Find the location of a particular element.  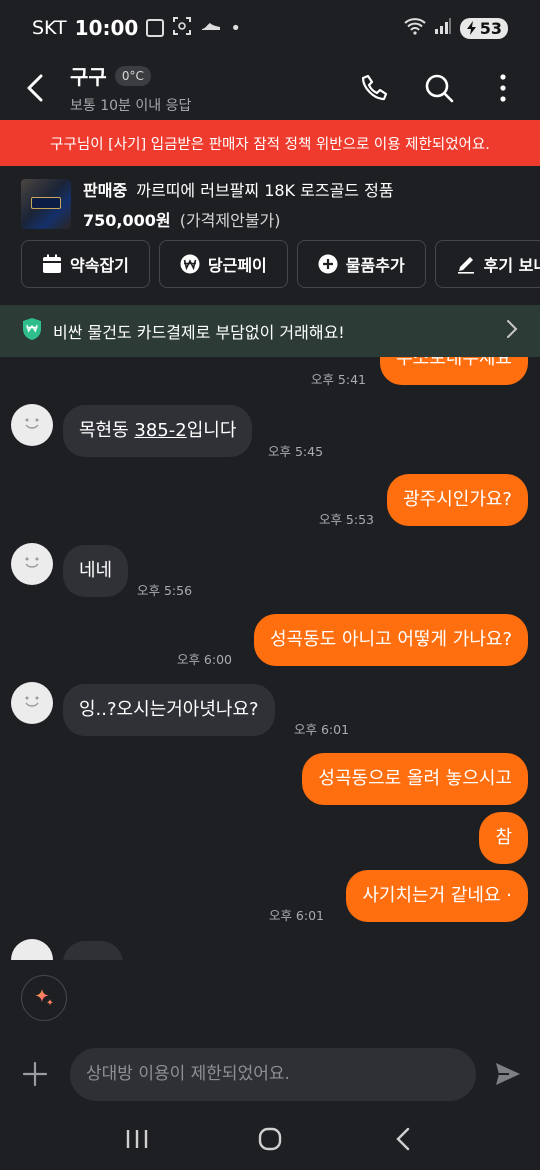

plus-icon is located at coordinates (35, 1074).